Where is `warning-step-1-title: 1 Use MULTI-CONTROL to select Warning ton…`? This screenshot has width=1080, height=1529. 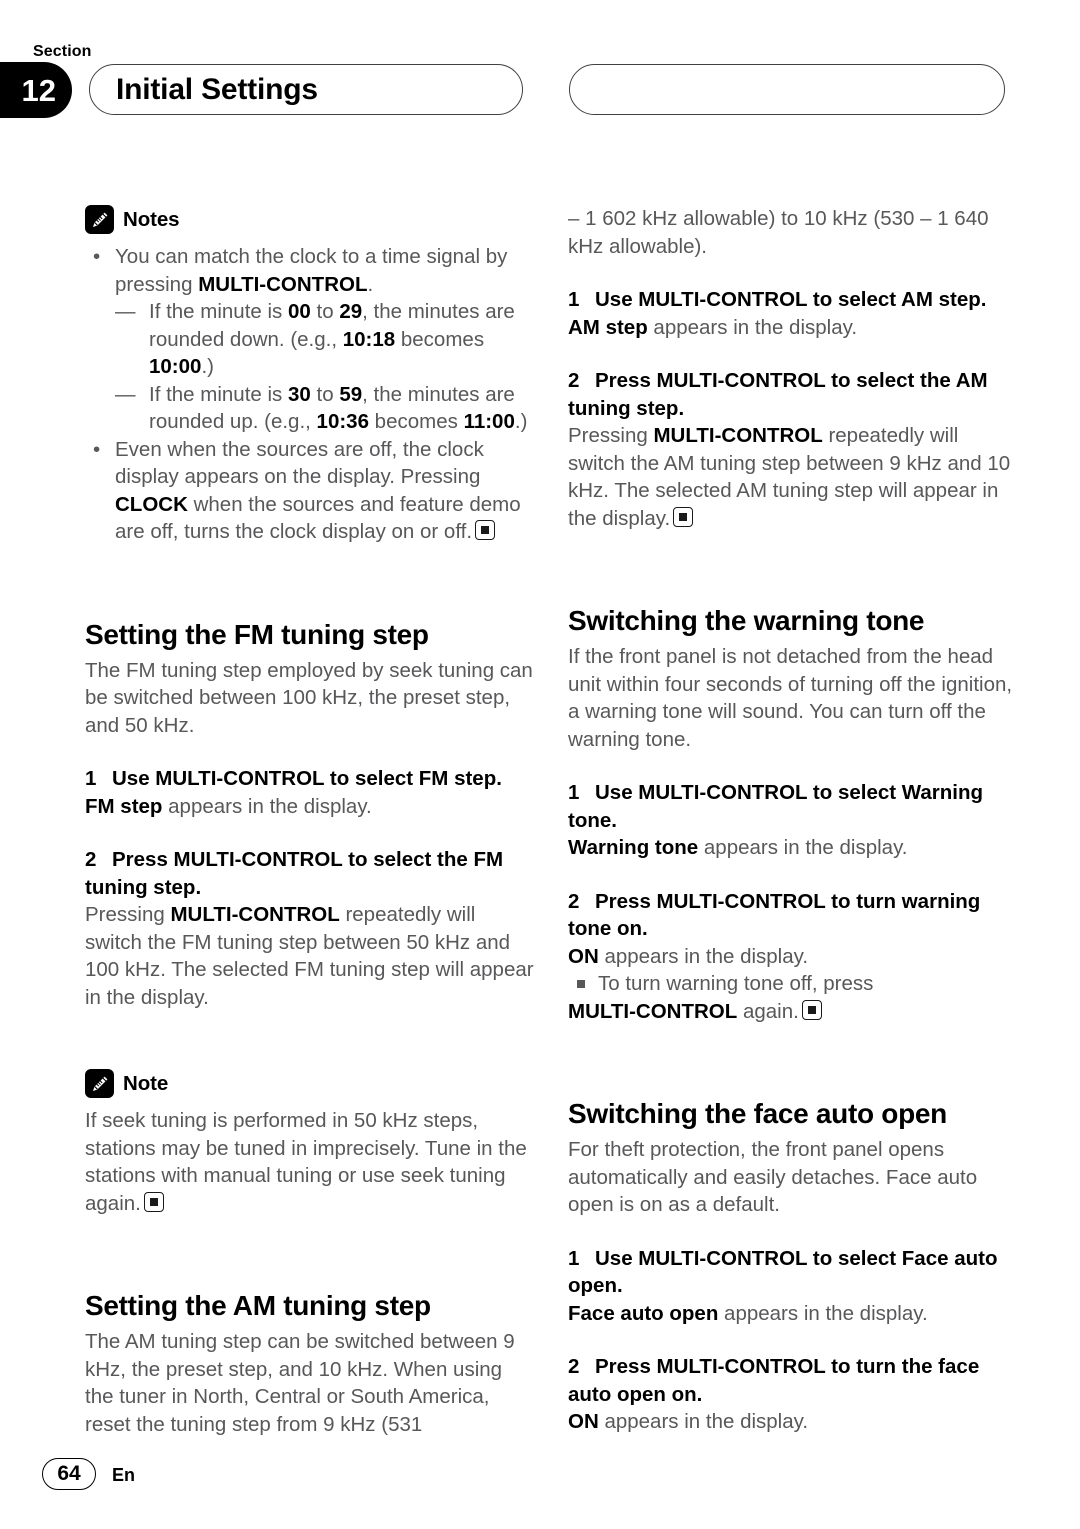 warning-step-1-title: 1 Use MULTI-CONTROL to select Warning ton… is located at coordinates (775, 806).